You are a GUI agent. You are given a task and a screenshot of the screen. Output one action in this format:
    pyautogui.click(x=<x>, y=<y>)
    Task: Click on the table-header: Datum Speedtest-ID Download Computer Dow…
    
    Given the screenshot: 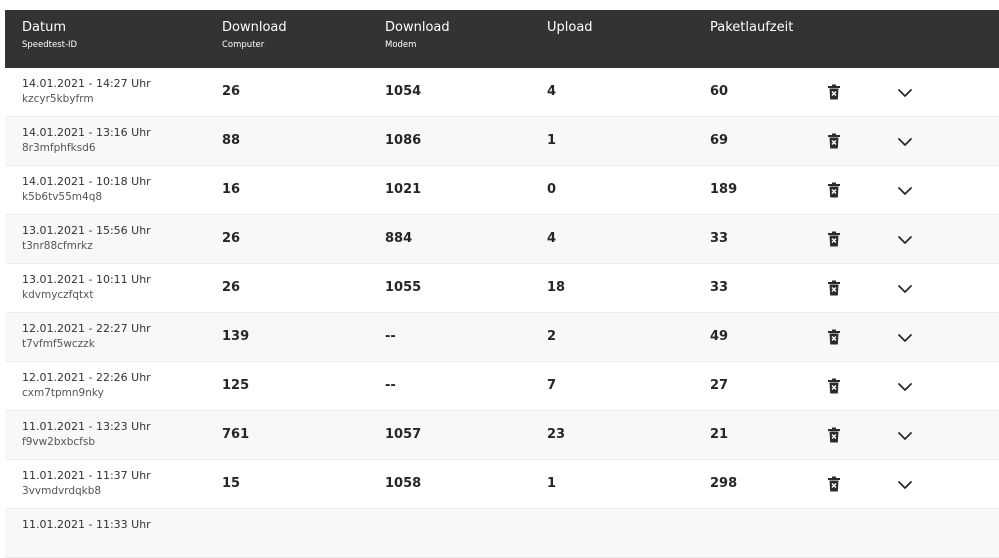 What is the action you would take?
    pyautogui.click(x=502, y=39)
    